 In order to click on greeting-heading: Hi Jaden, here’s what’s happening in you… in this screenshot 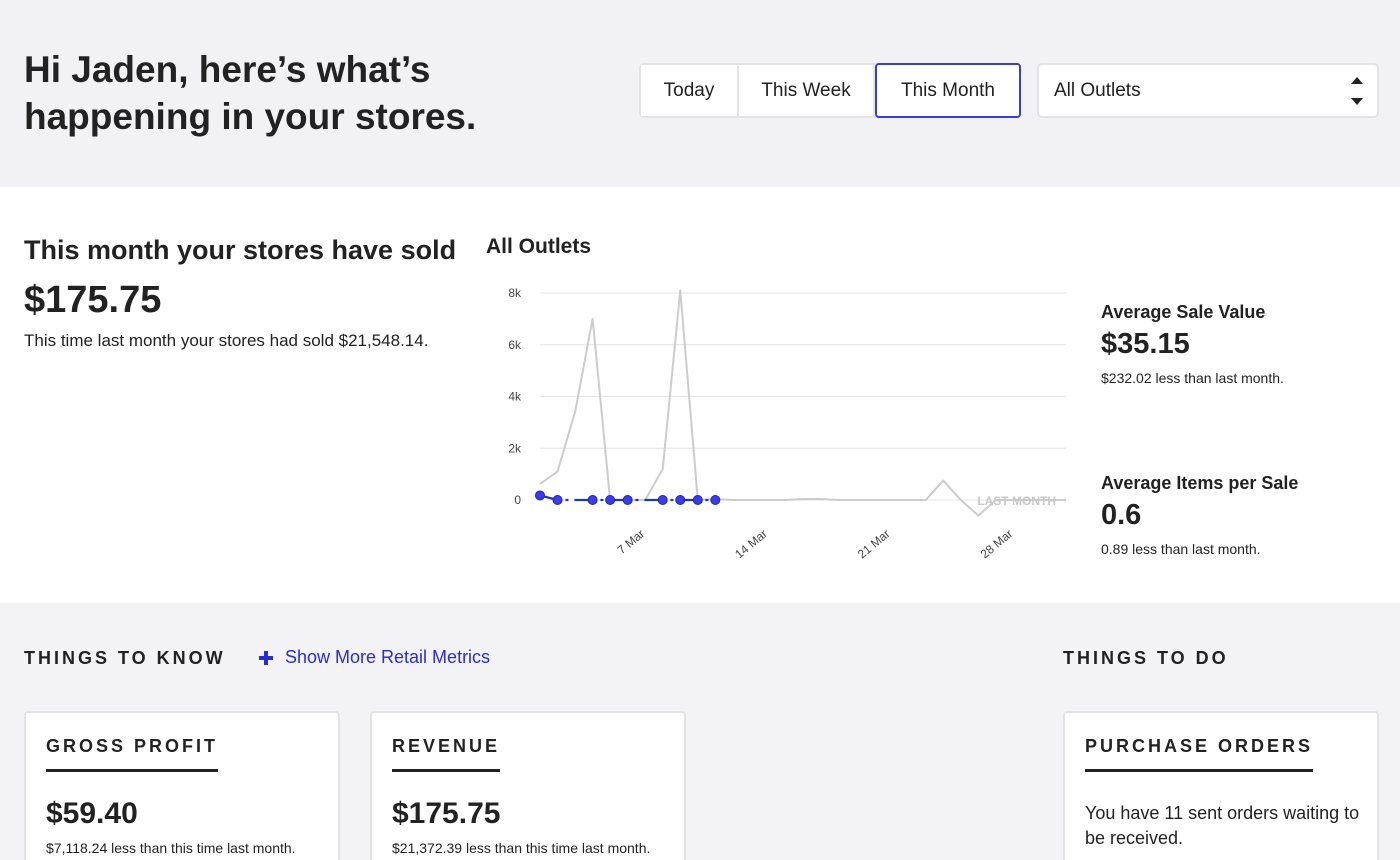, I will do `click(250, 93)`.